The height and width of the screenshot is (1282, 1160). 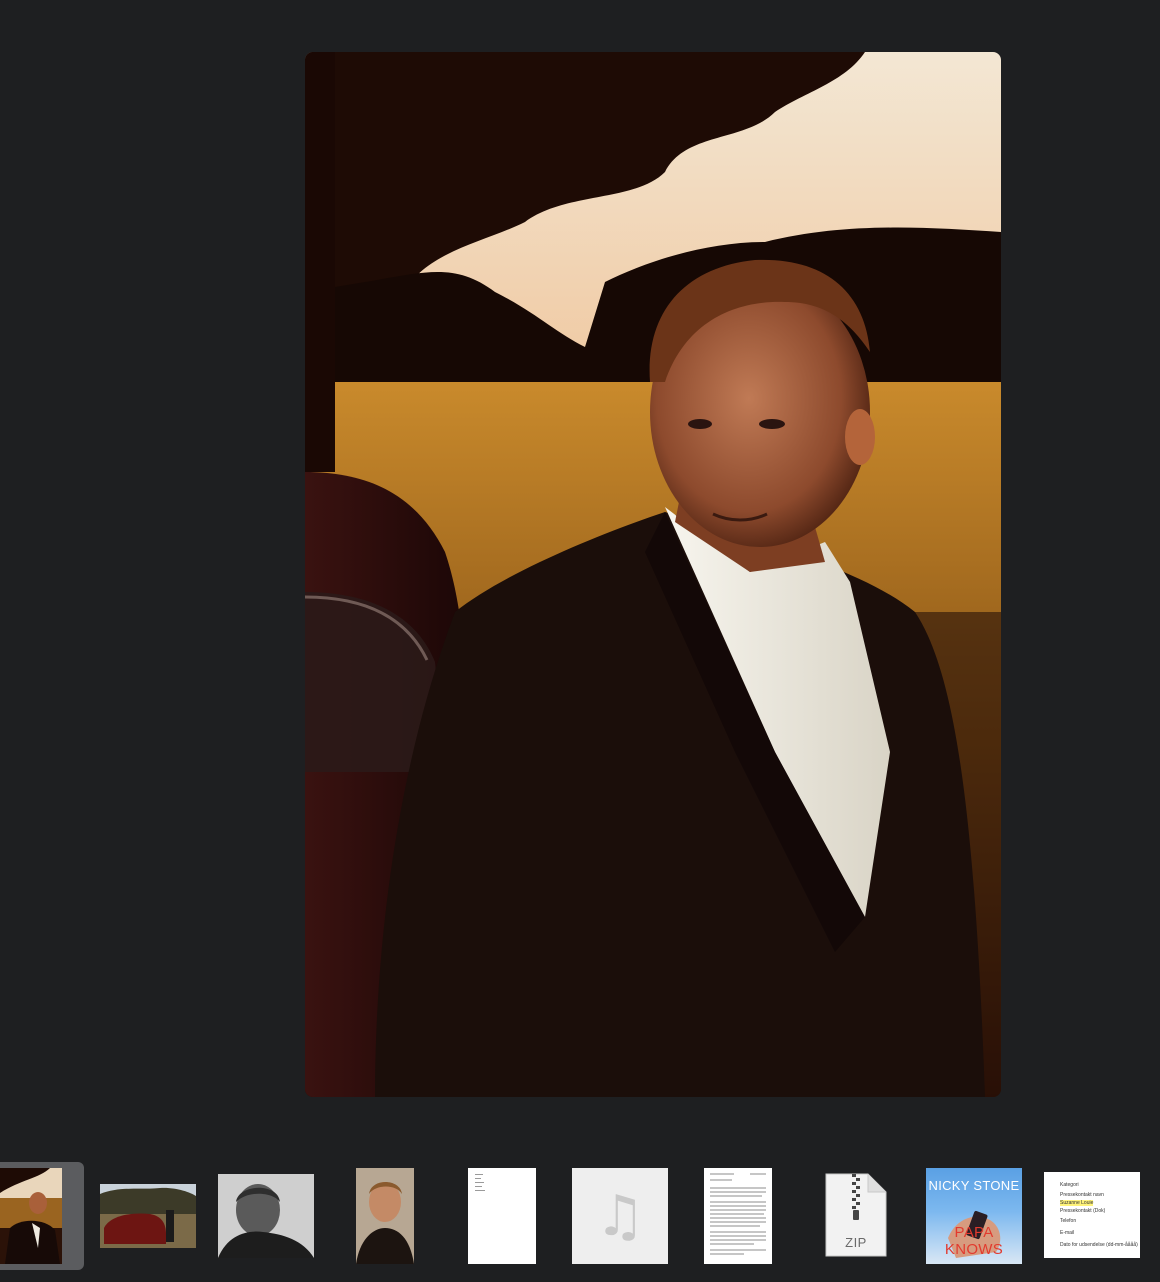 I want to click on thumb-leather-jacket-portrait, so click(x=385, y=1216).